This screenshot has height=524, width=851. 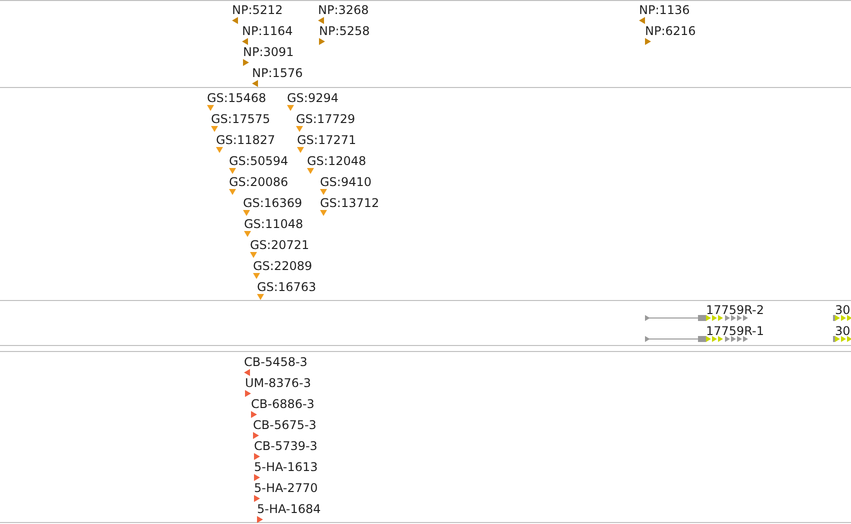 I want to click on feature-label: CB-6886-3, so click(x=282, y=404).